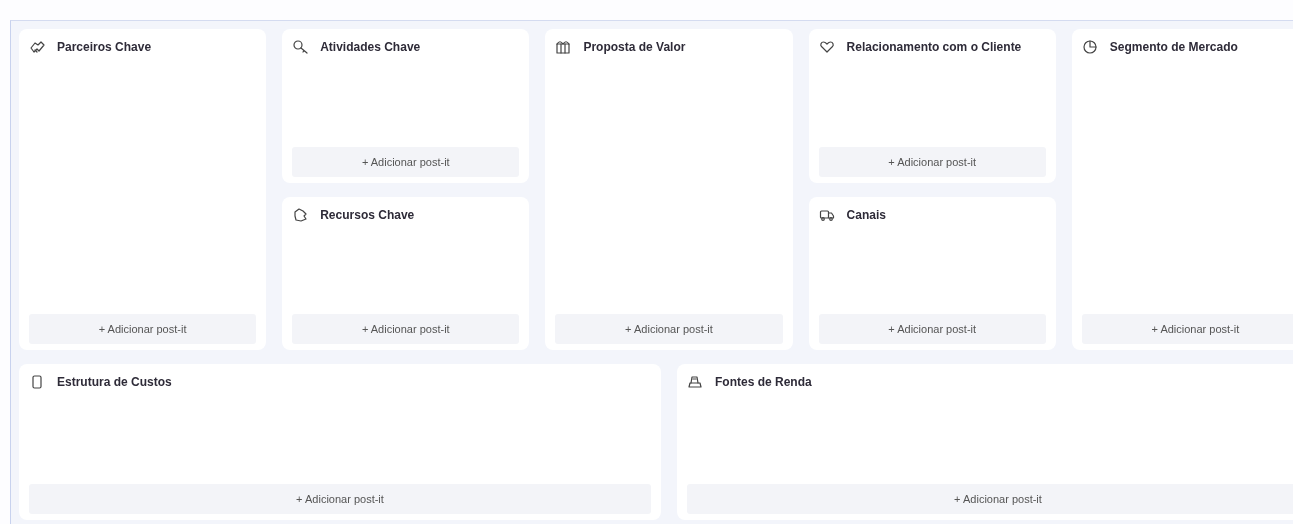 The image size is (1293, 524). Describe the element at coordinates (37, 47) in the screenshot. I see `handshake-icon` at that location.